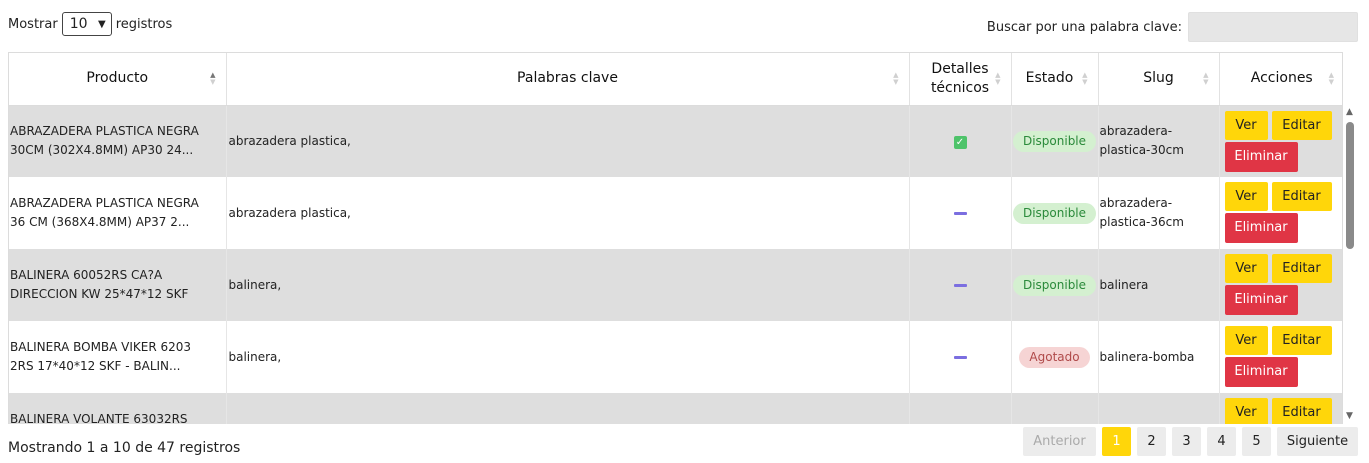  What do you see at coordinates (102, 24) in the screenshot?
I see `chevron-down-icon: ▼` at bounding box center [102, 24].